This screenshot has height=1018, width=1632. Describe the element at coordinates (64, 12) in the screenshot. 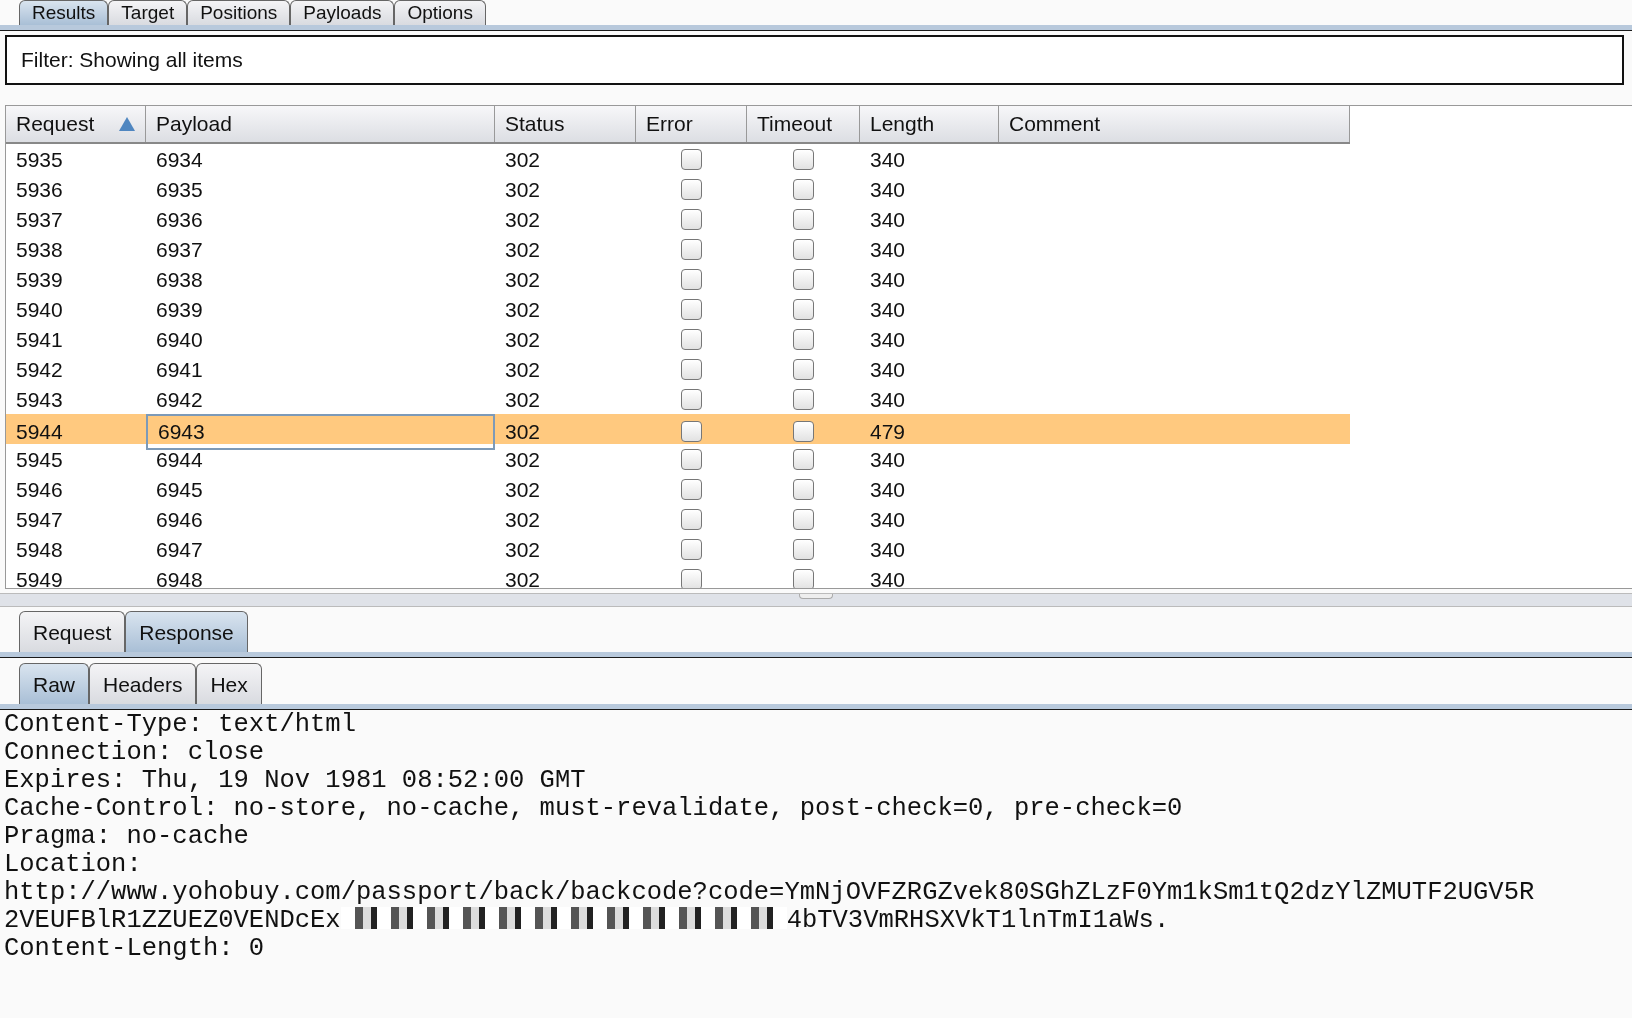

I see `tab: Results` at that location.